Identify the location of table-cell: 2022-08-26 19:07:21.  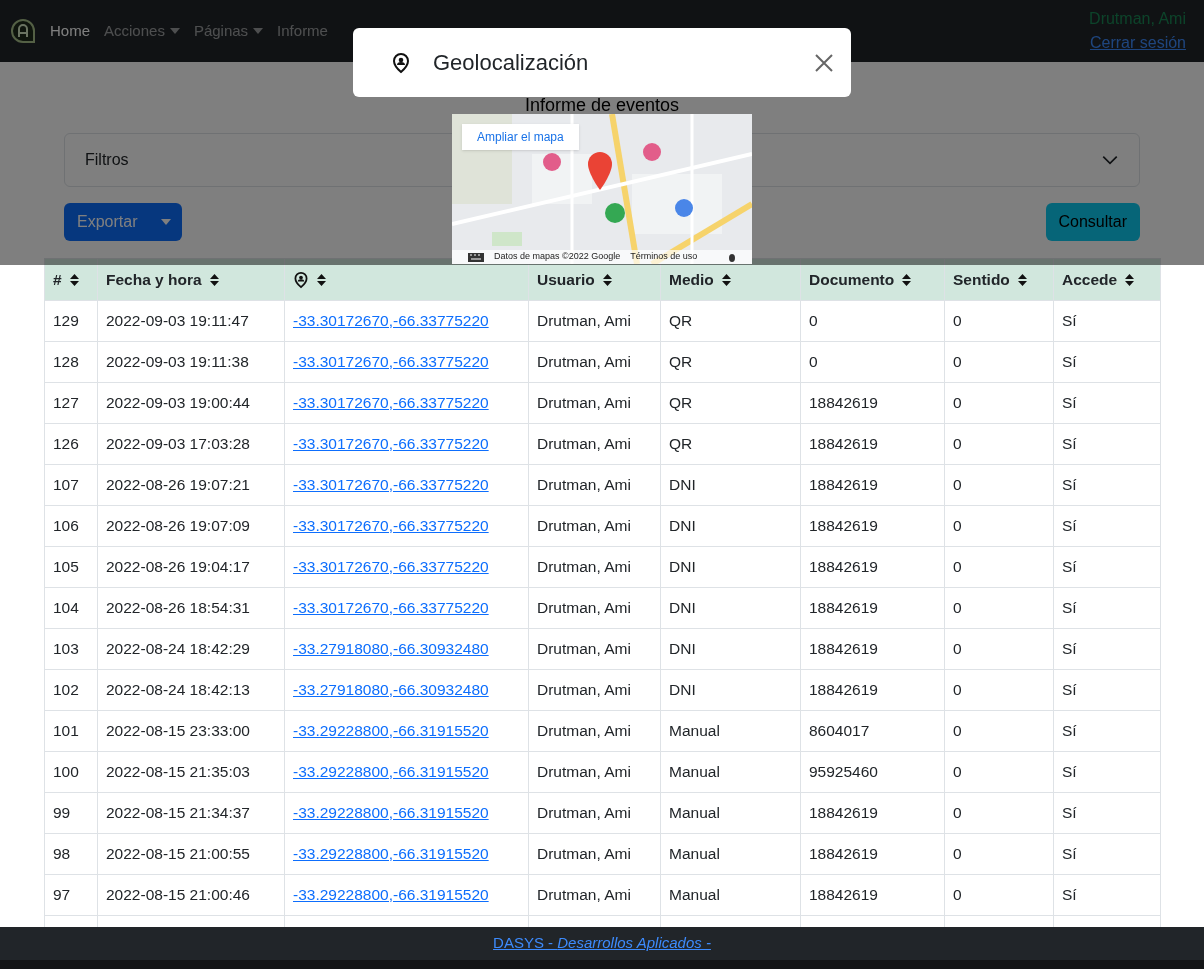
(178, 485).